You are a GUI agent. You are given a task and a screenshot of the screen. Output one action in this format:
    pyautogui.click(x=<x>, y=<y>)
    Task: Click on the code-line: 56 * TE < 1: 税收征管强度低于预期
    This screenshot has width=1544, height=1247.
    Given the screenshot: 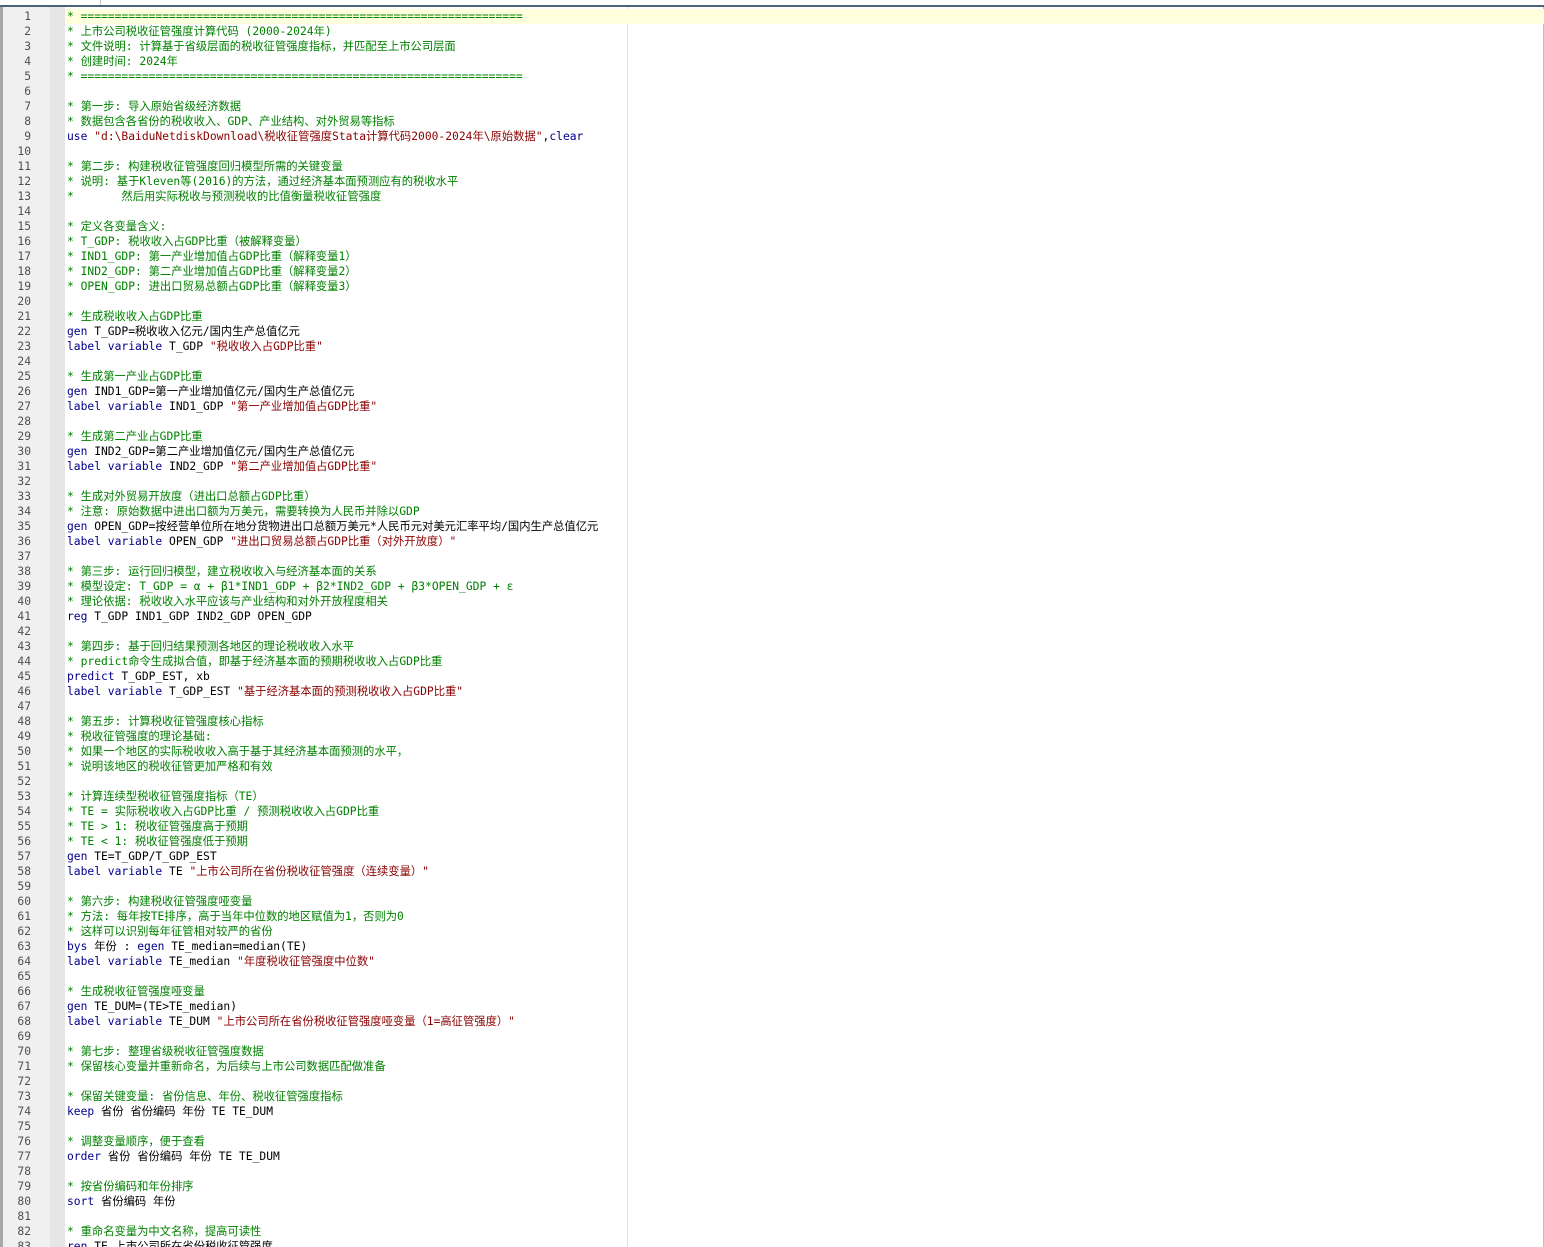 What is the action you would take?
    pyautogui.click(x=772, y=841)
    